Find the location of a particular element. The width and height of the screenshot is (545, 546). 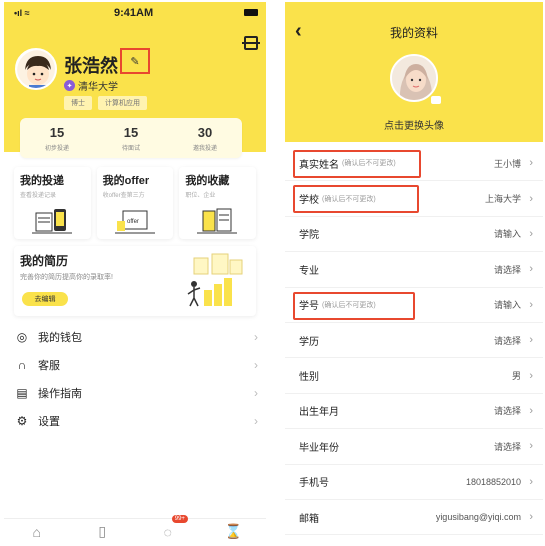

field-birth-date: 出生年月 请选择 › is located at coordinates (414, 412).